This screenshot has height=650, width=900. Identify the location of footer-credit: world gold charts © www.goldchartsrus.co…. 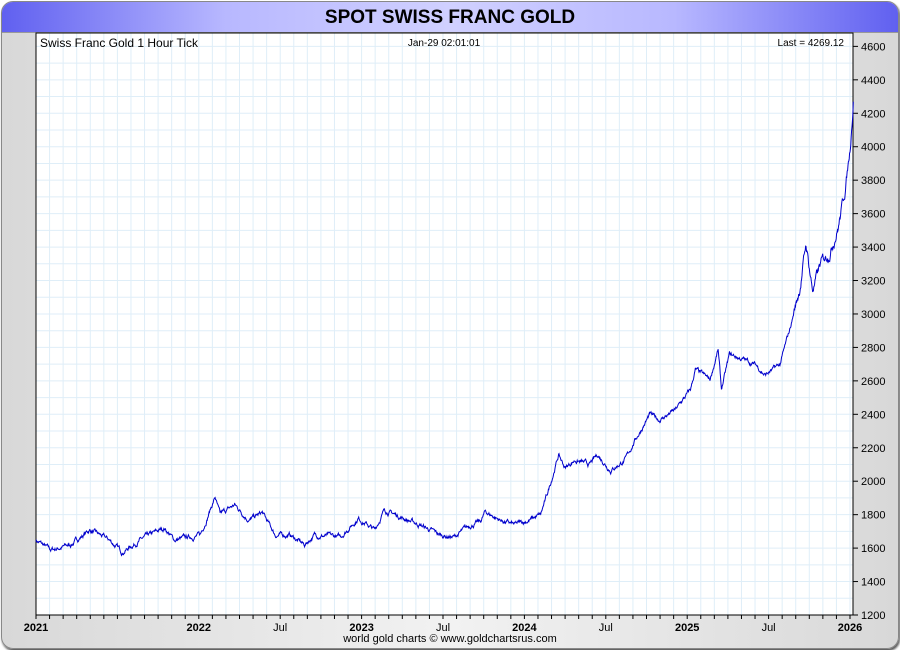
(450, 639).